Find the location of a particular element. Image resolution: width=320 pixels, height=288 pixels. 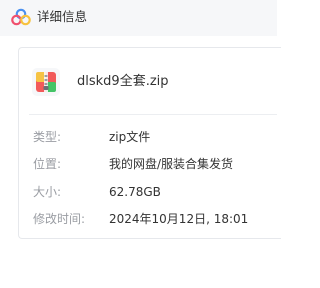

location-label: 位置: is located at coordinates (47, 164).